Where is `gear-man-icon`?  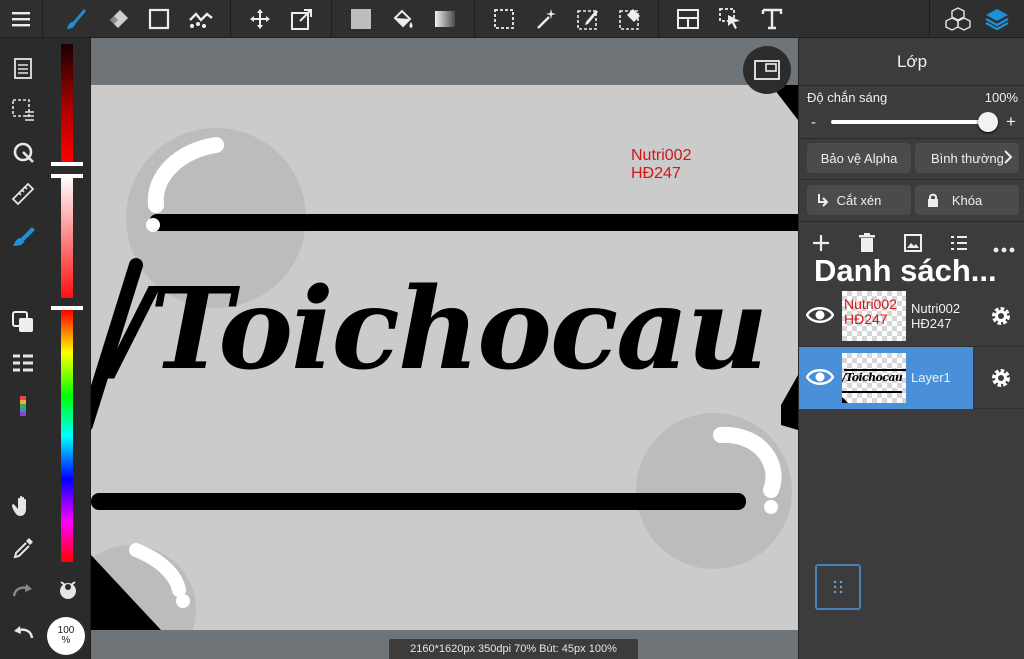
gear-man-icon is located at coordinates (68, 590).